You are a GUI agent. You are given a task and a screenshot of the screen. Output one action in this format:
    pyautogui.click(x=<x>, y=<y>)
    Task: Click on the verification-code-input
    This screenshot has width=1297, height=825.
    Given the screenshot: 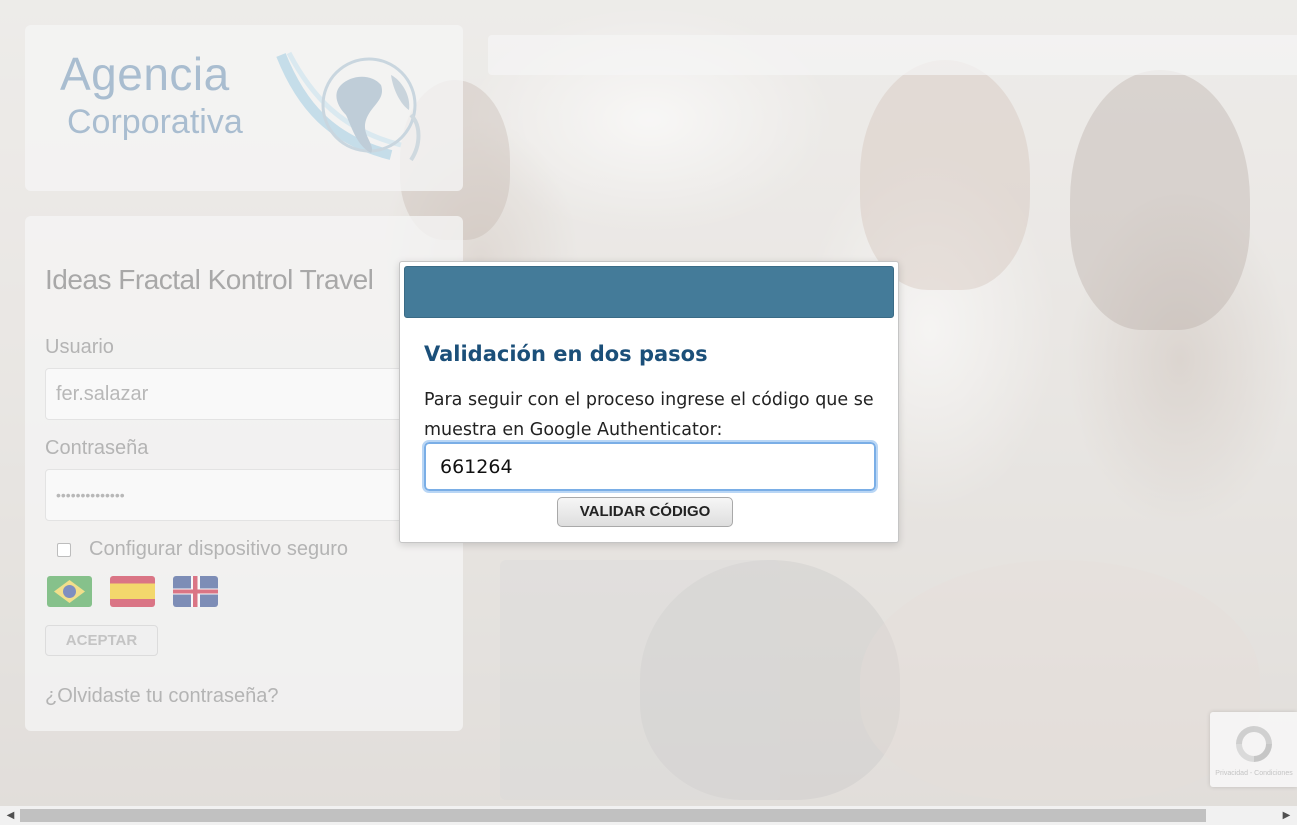 What is the action you would take?
    pyautogui.click(x=650, y=466)
    